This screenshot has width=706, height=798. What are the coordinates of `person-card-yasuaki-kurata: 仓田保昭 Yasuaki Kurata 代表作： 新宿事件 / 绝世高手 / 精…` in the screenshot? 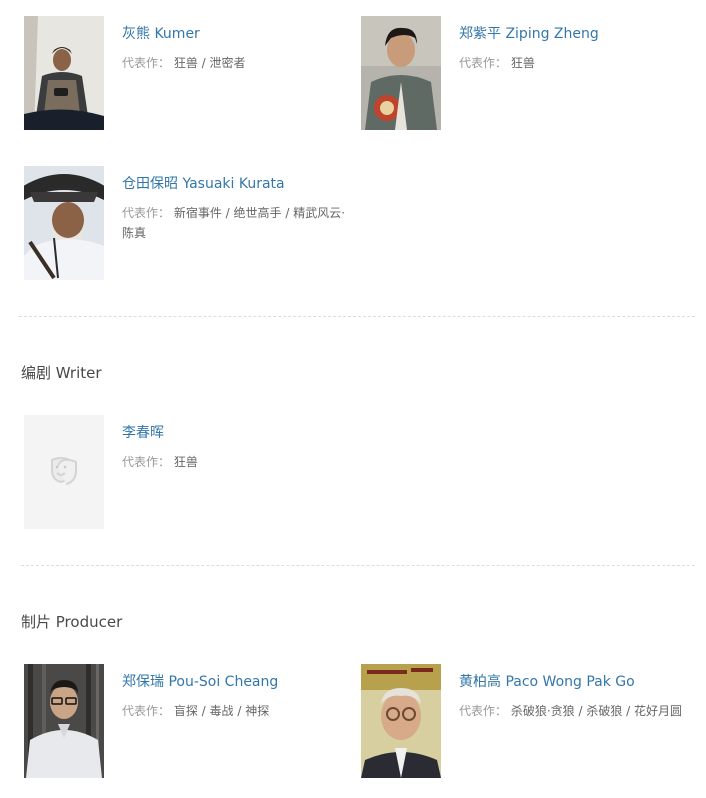 It's located at (184, 224).